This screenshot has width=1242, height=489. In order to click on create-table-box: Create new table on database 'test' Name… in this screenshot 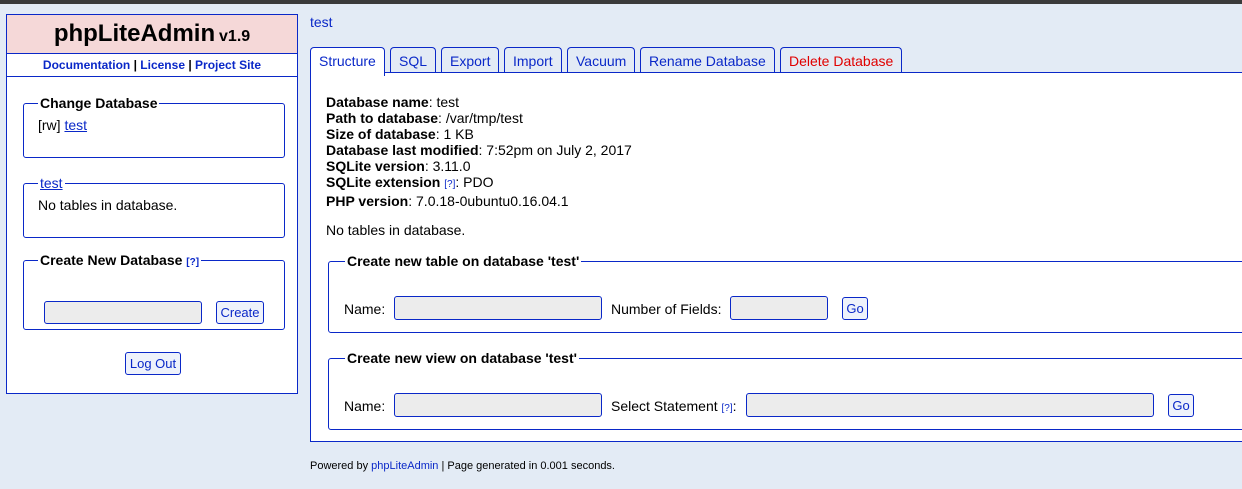, I will do `click(785, 293)`.